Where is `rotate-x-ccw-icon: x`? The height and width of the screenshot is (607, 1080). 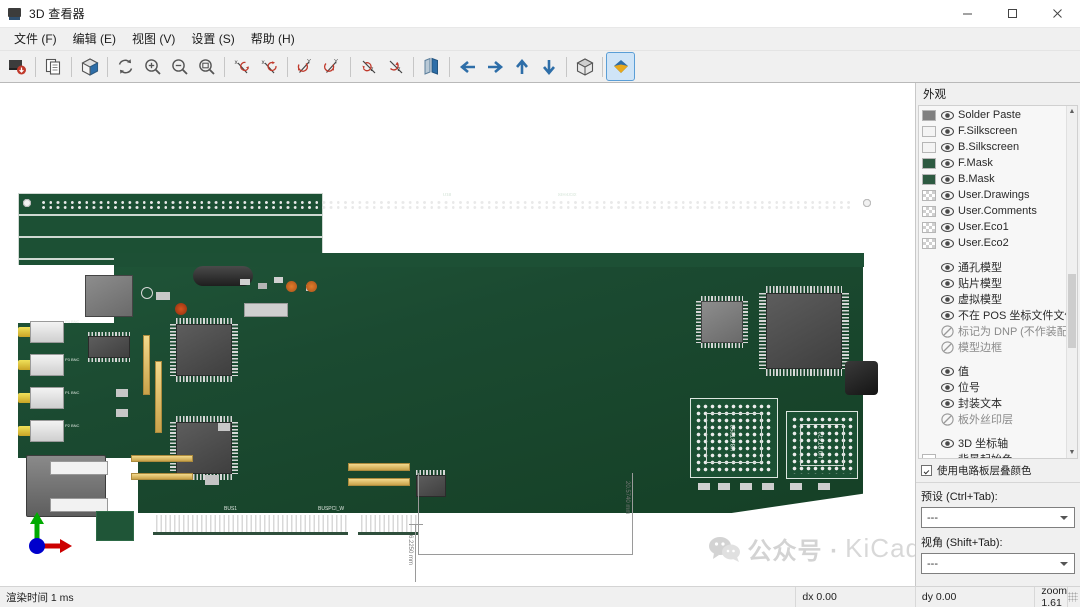 rotate-x-ccw-icon: x is located at coordinates (242, 66).